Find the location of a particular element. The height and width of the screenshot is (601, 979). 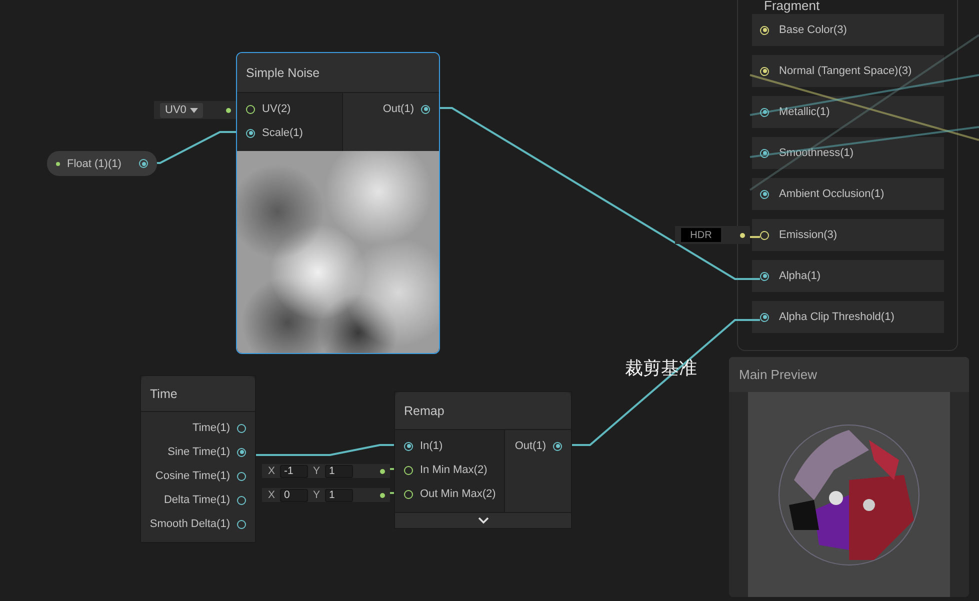

fragment-slot: Emission(3) is located at coordinates (848, 235).